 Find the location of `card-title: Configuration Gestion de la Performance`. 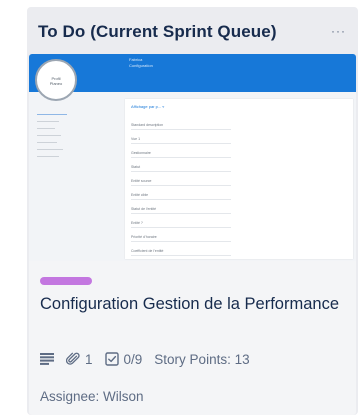

card-title: Configuration Gestion de la Performance is located at coordinates (190, 304).